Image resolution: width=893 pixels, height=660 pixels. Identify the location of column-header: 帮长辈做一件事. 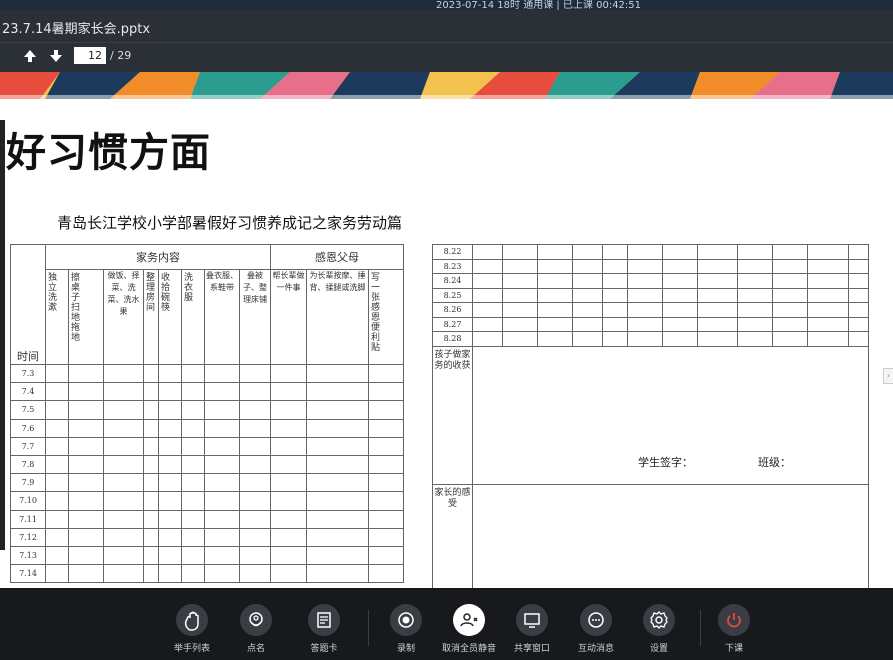
(288, 317).